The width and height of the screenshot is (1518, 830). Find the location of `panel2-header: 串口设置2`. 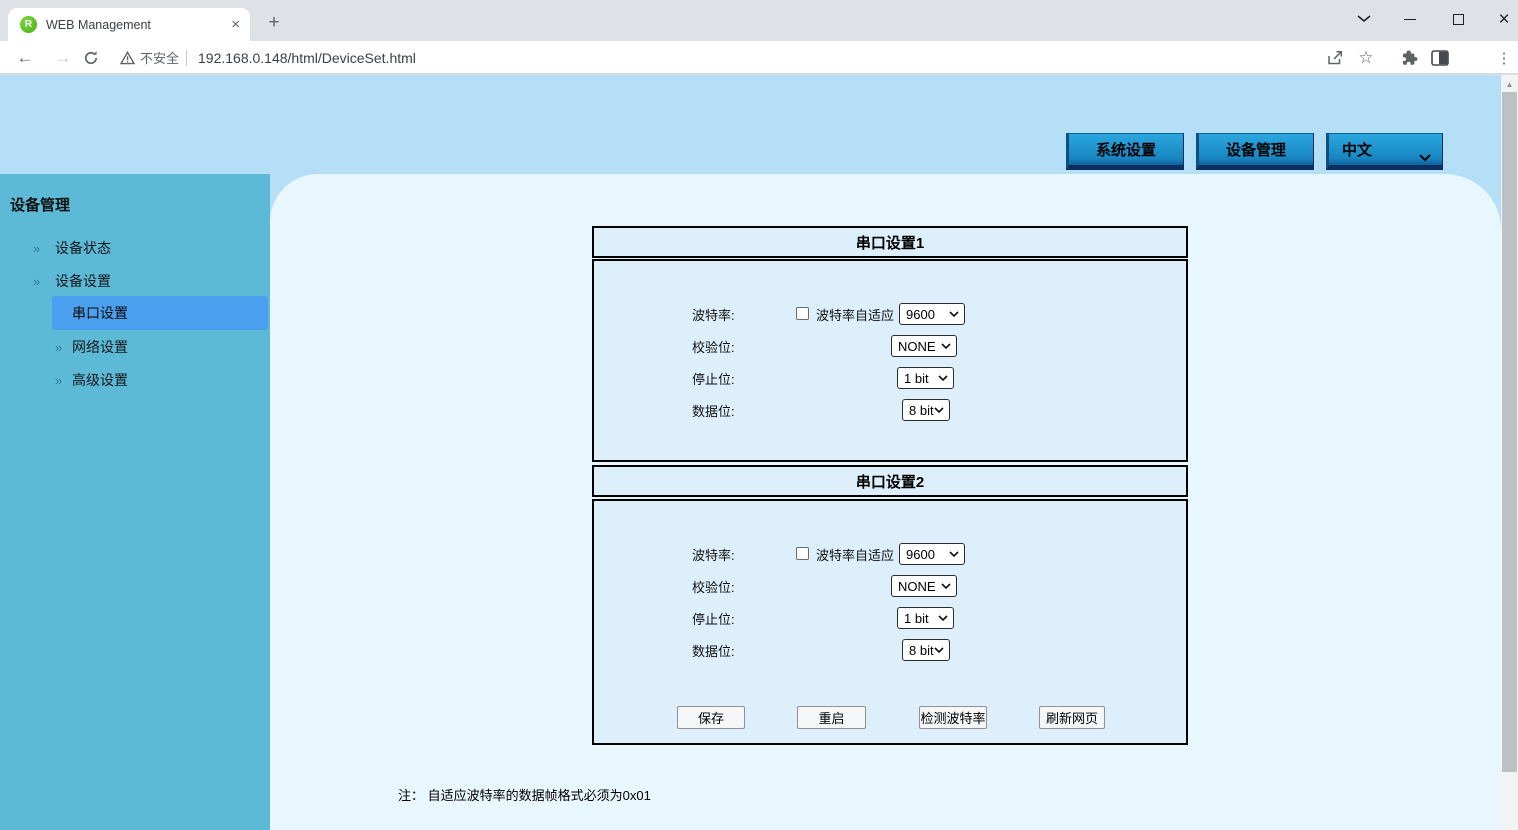

panel2-header: 串口设置2 is located at coordinates (890, 481).